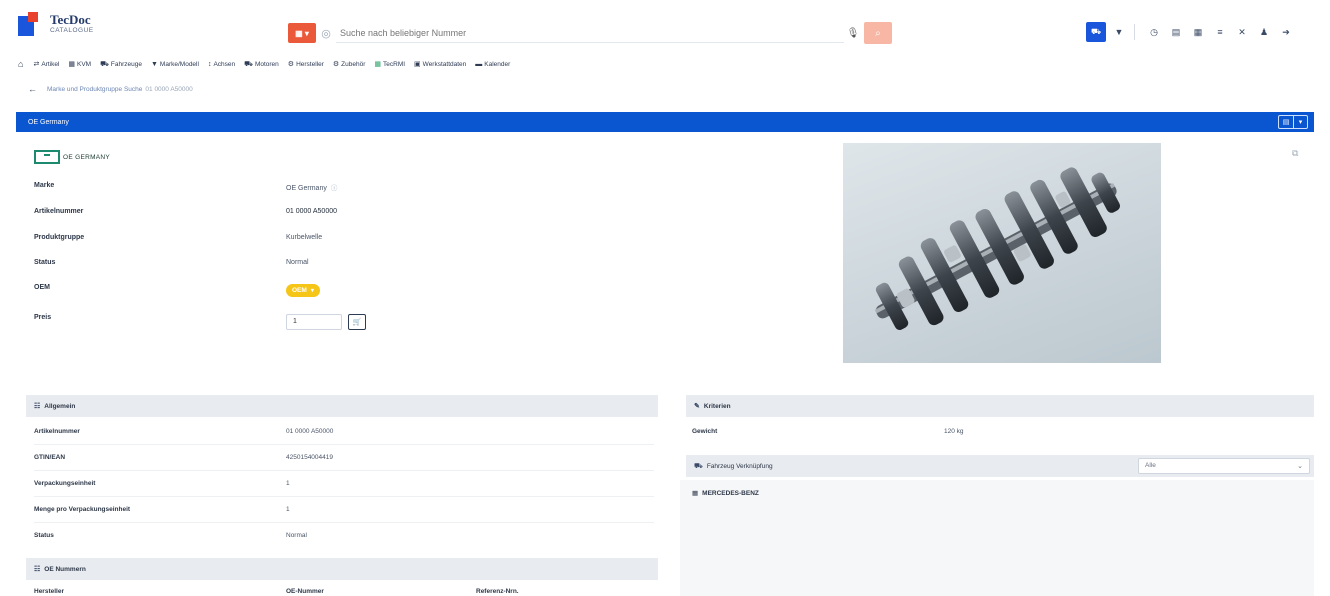 This screenshot has width=1330, height=596. What do you see at coordinates (492, 64) in the screenshot?
I see `nav-item-kalender: ▬ Kalender` at bounding box center [492, 64].